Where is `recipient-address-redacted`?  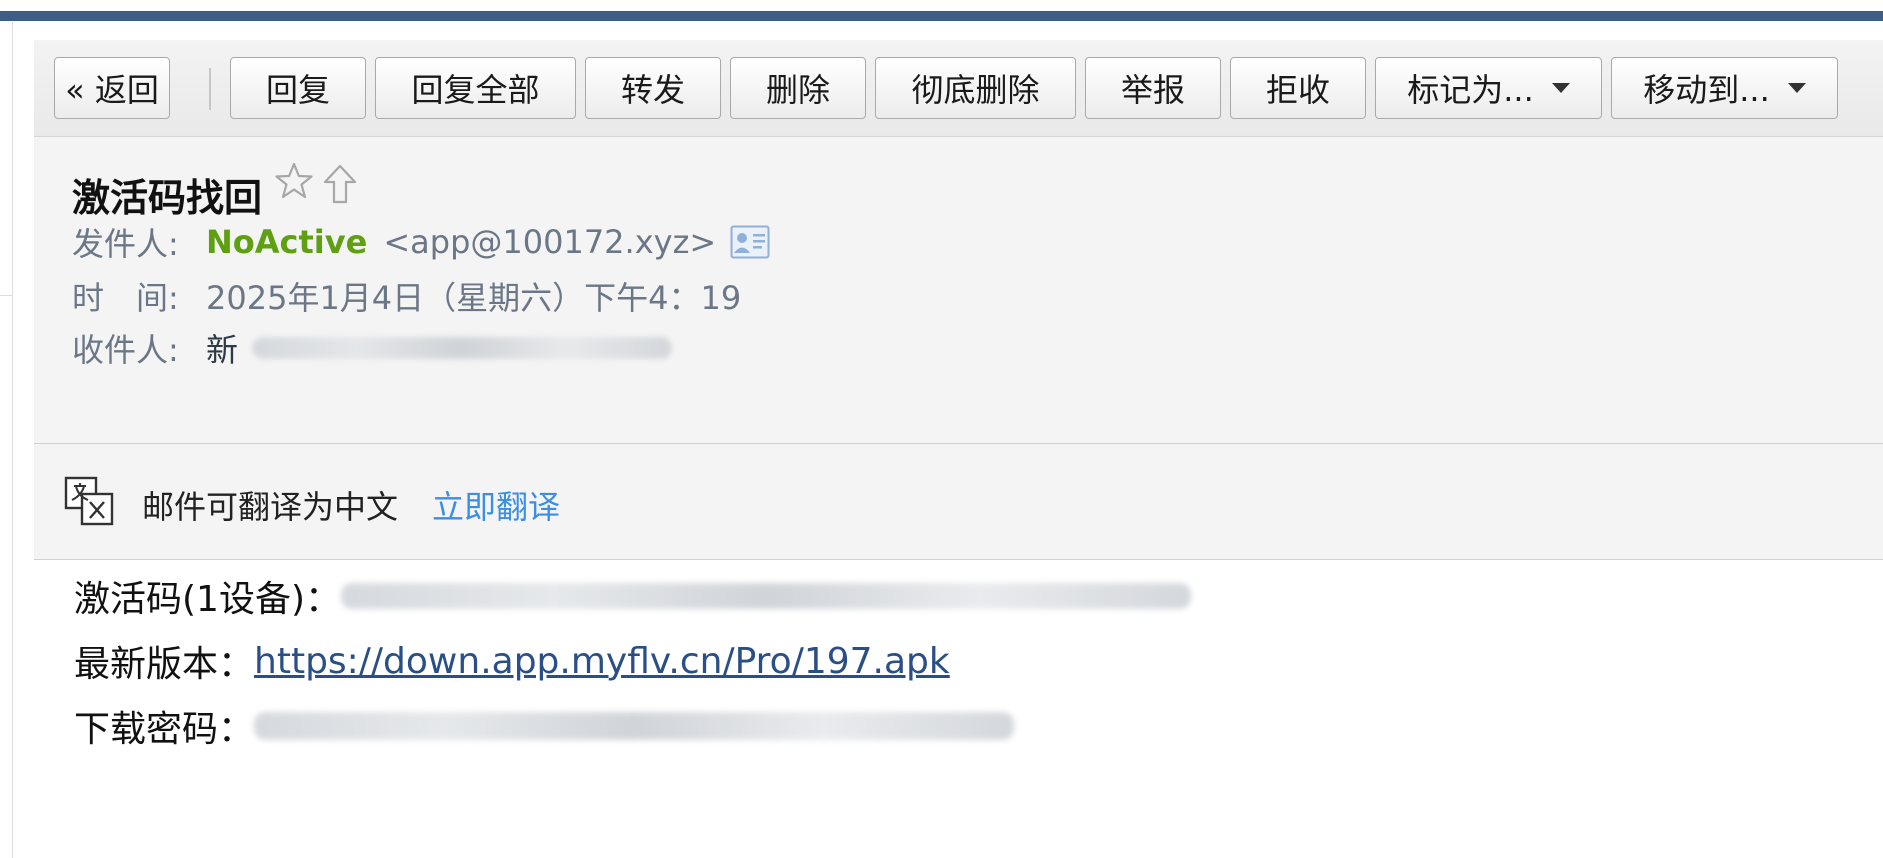
recipient-address-redacted is located at coordinates (462, 348).